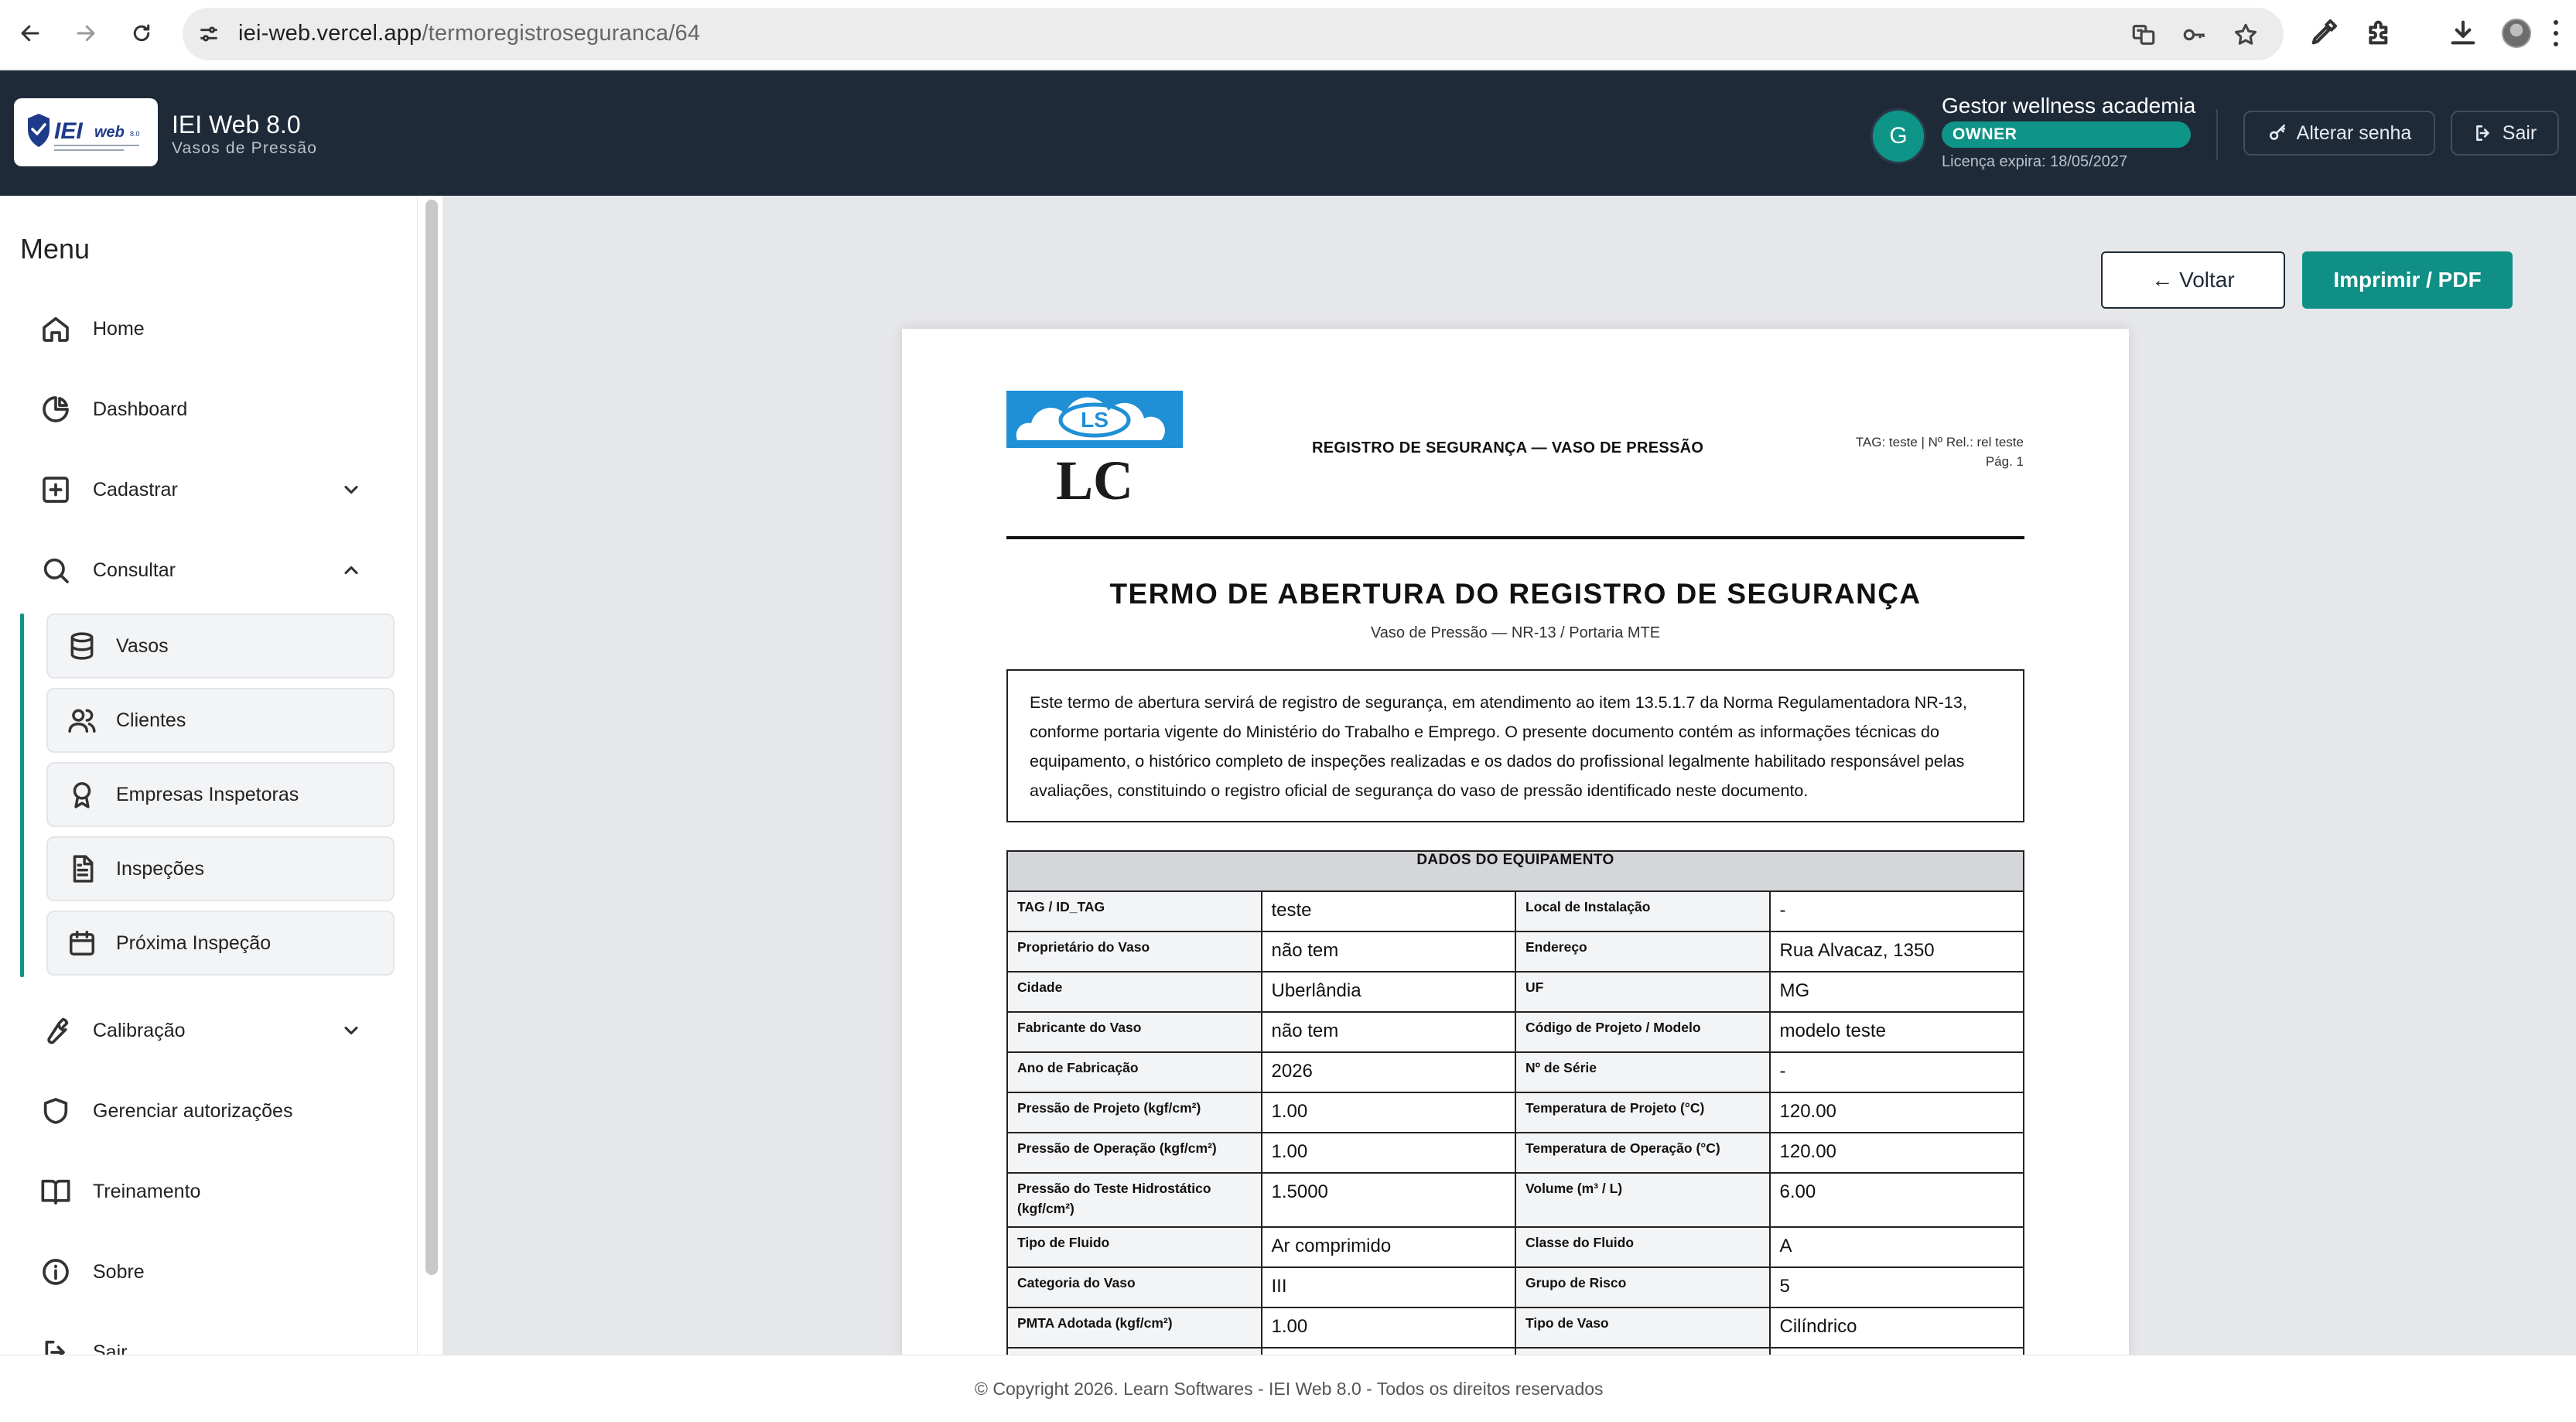  What do you see at coordinates (2379, 32) in the screenshot?
I see `extensions-puzzle-icon` at bounding box center [2379, 32].